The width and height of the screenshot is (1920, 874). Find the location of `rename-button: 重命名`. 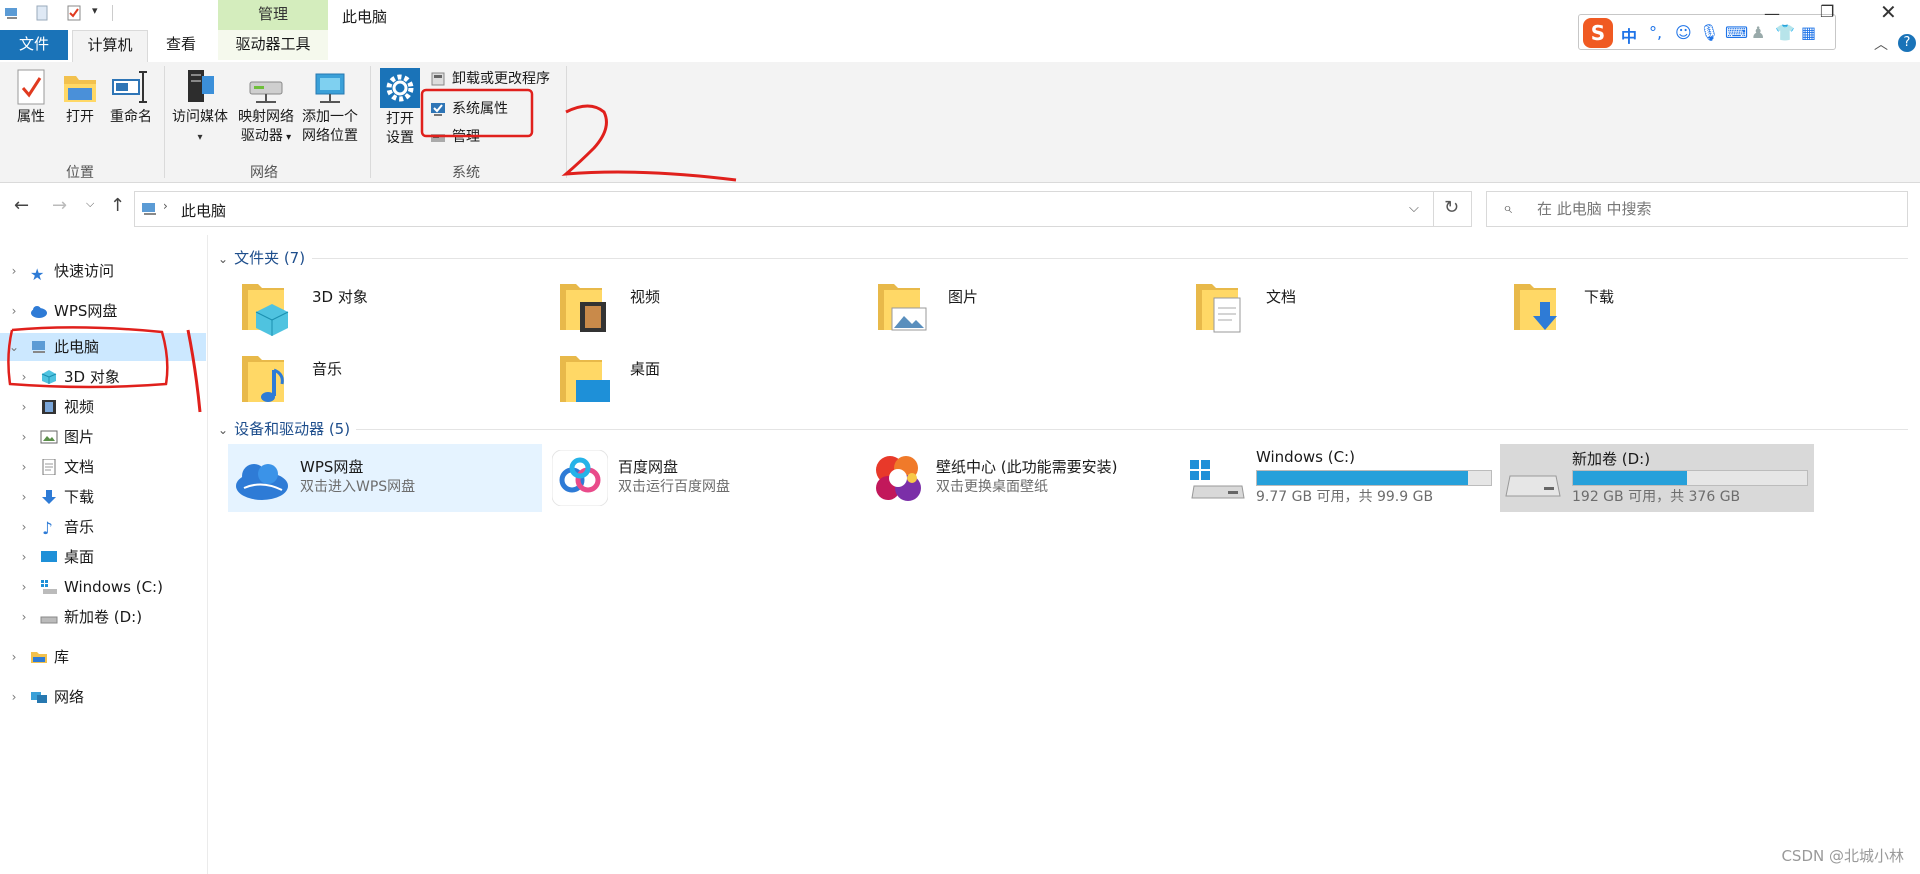

rename-button: 重命名 is located at coordinates (131, 97).